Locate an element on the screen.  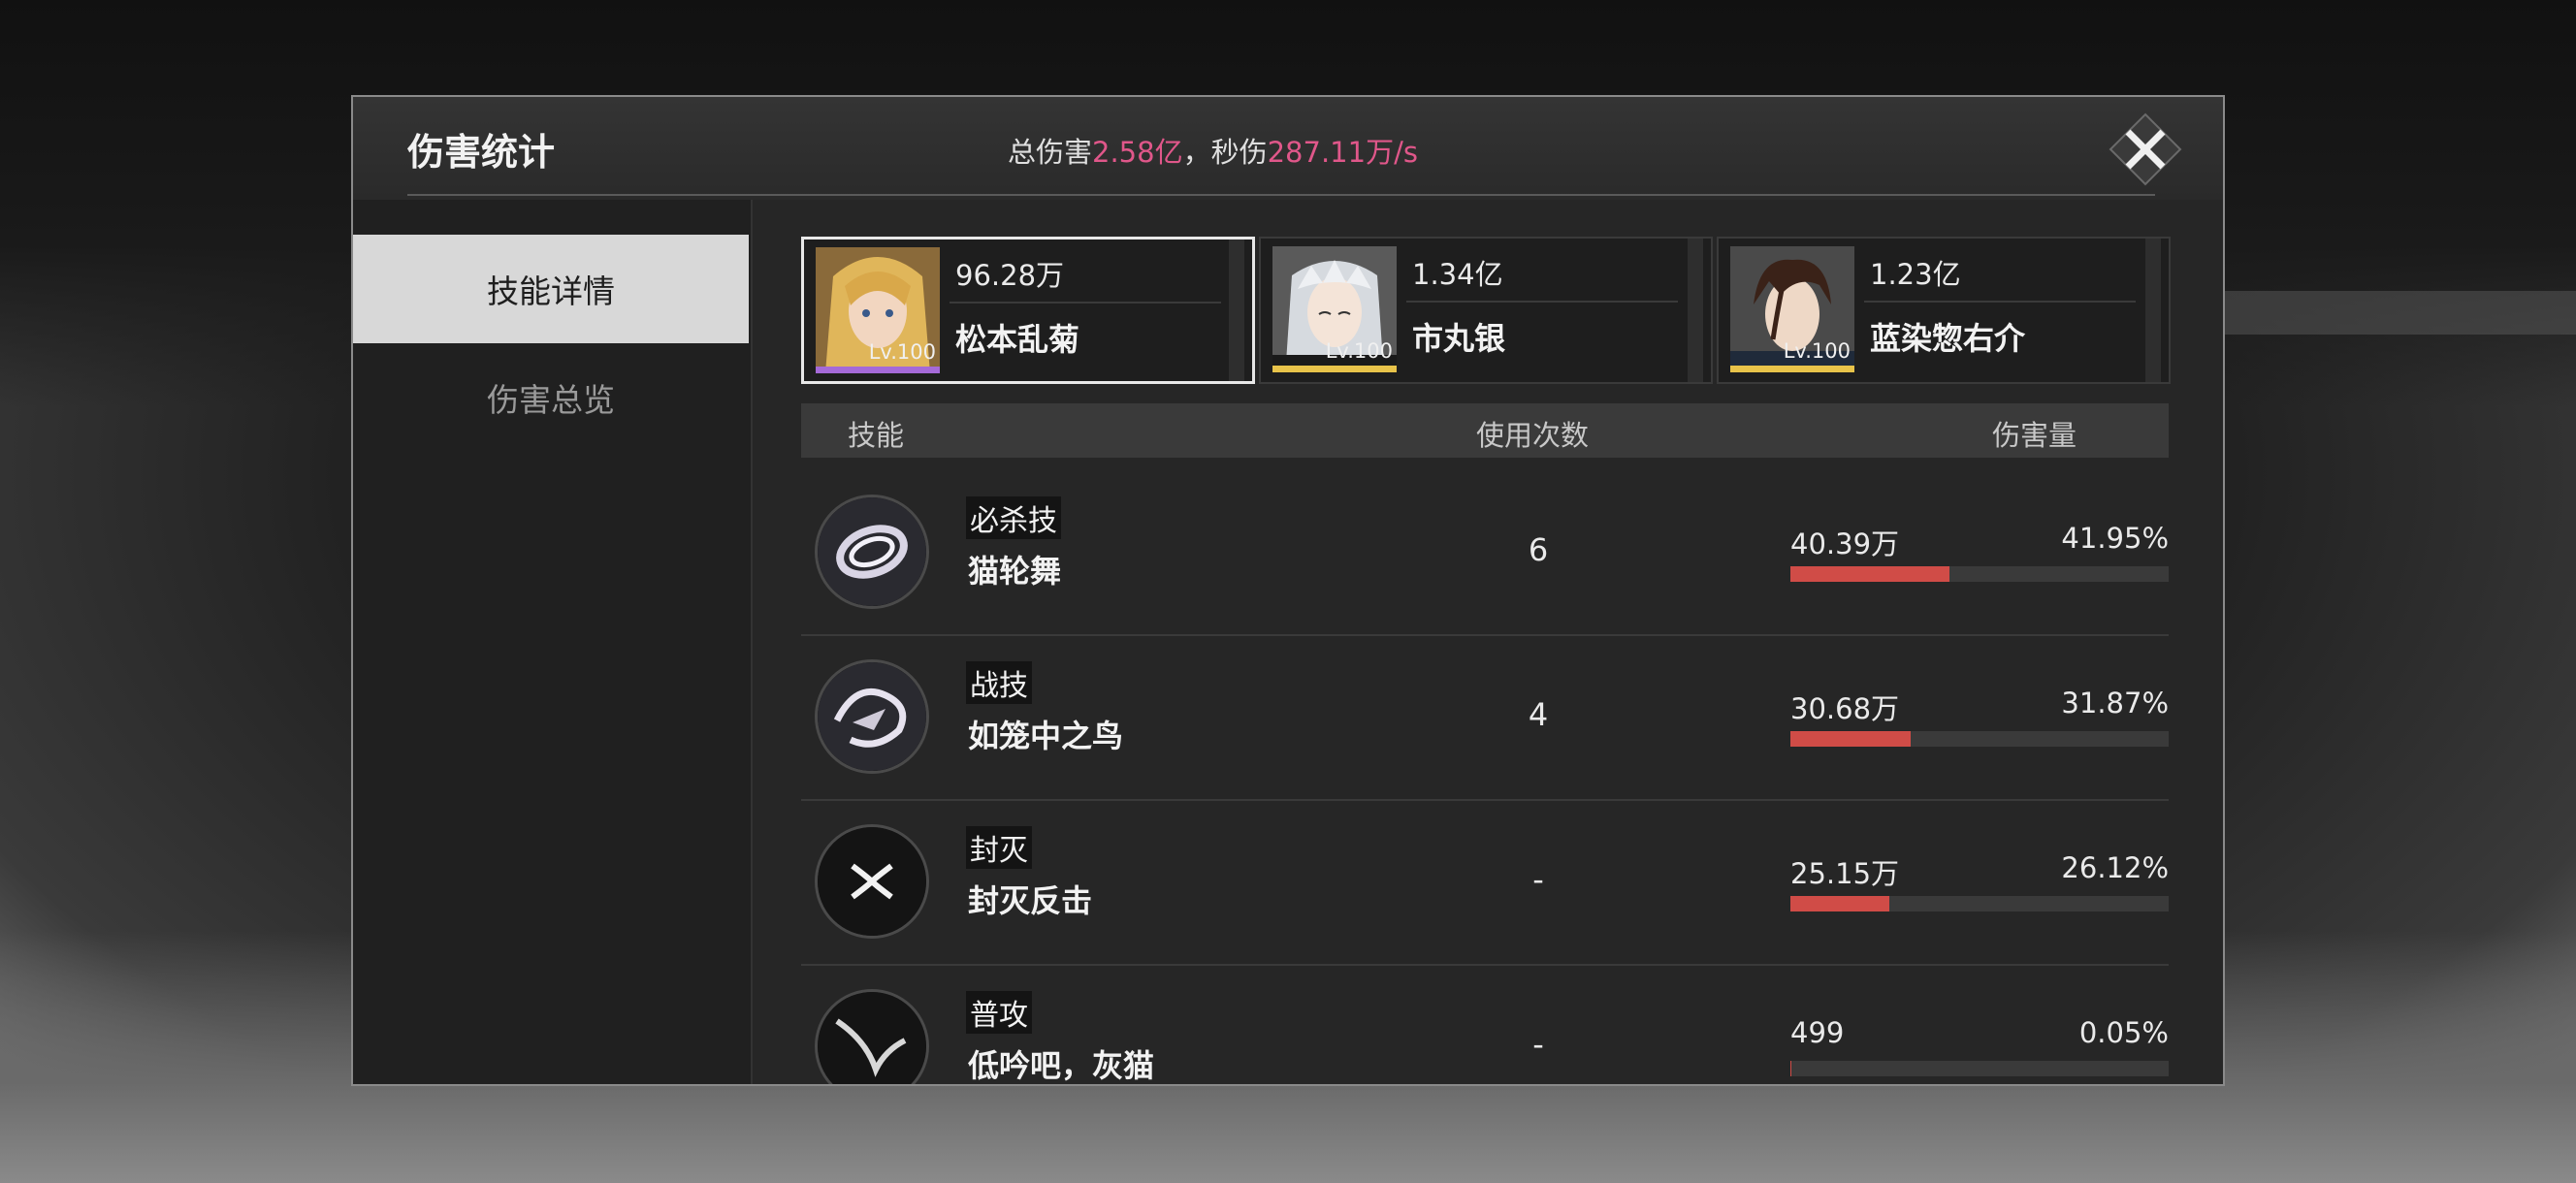
column-header-damage: 伤害量 is located at coordinates (2034, 435).